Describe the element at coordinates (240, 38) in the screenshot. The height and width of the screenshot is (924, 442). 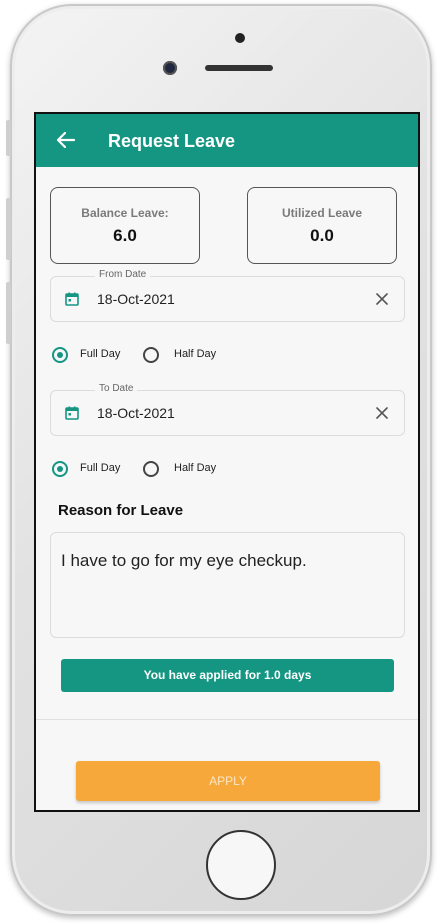
I see `sensor-dot` at that location.